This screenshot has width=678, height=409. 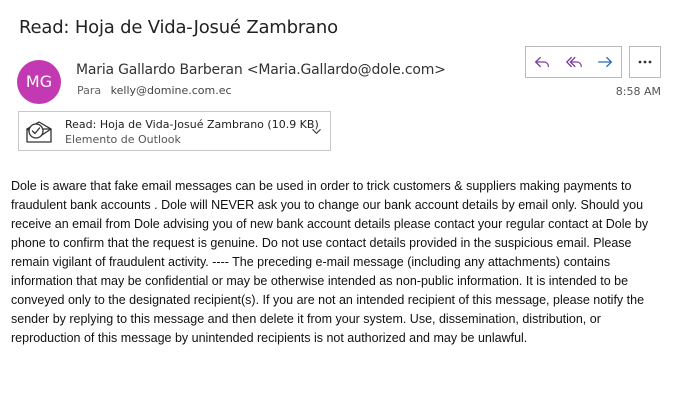 I want to click on to-label: Para, so click(x=89, y=90).